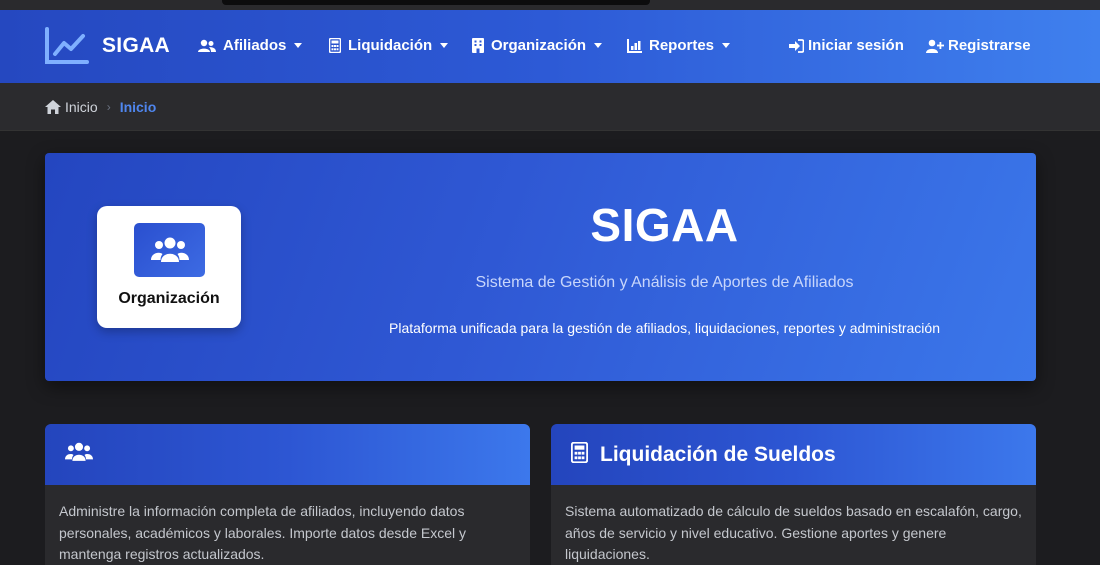  I want to click on brand-link: SIGAA, so click(107, 46).